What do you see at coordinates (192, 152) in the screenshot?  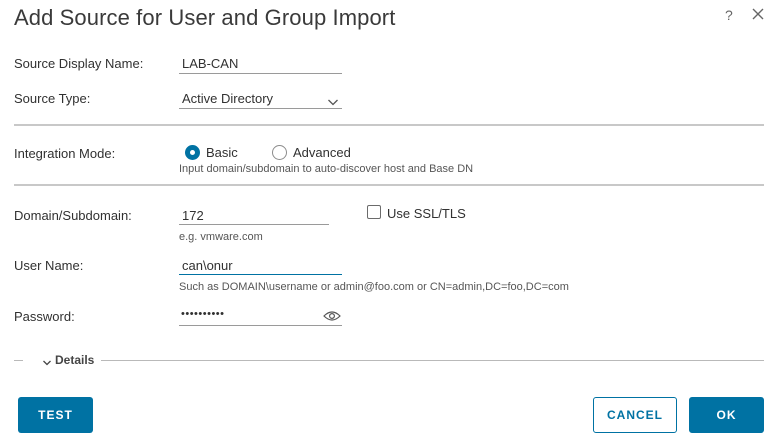 I see `radio-basic` at bounding box center [192, 152].